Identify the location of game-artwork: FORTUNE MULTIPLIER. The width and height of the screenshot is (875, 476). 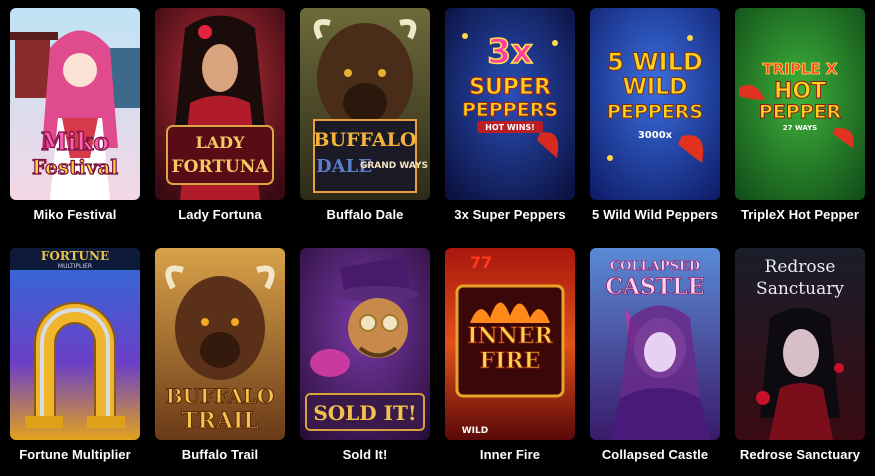
(75, 344).